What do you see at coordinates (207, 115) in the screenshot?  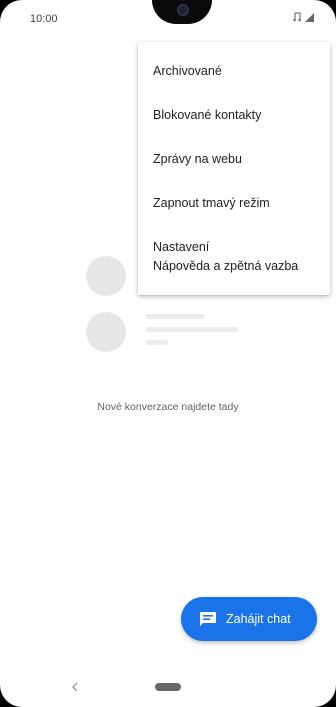 I see `menu-item-blocked-contacts: Blokované kontakty` at bounding box center [207, 115].